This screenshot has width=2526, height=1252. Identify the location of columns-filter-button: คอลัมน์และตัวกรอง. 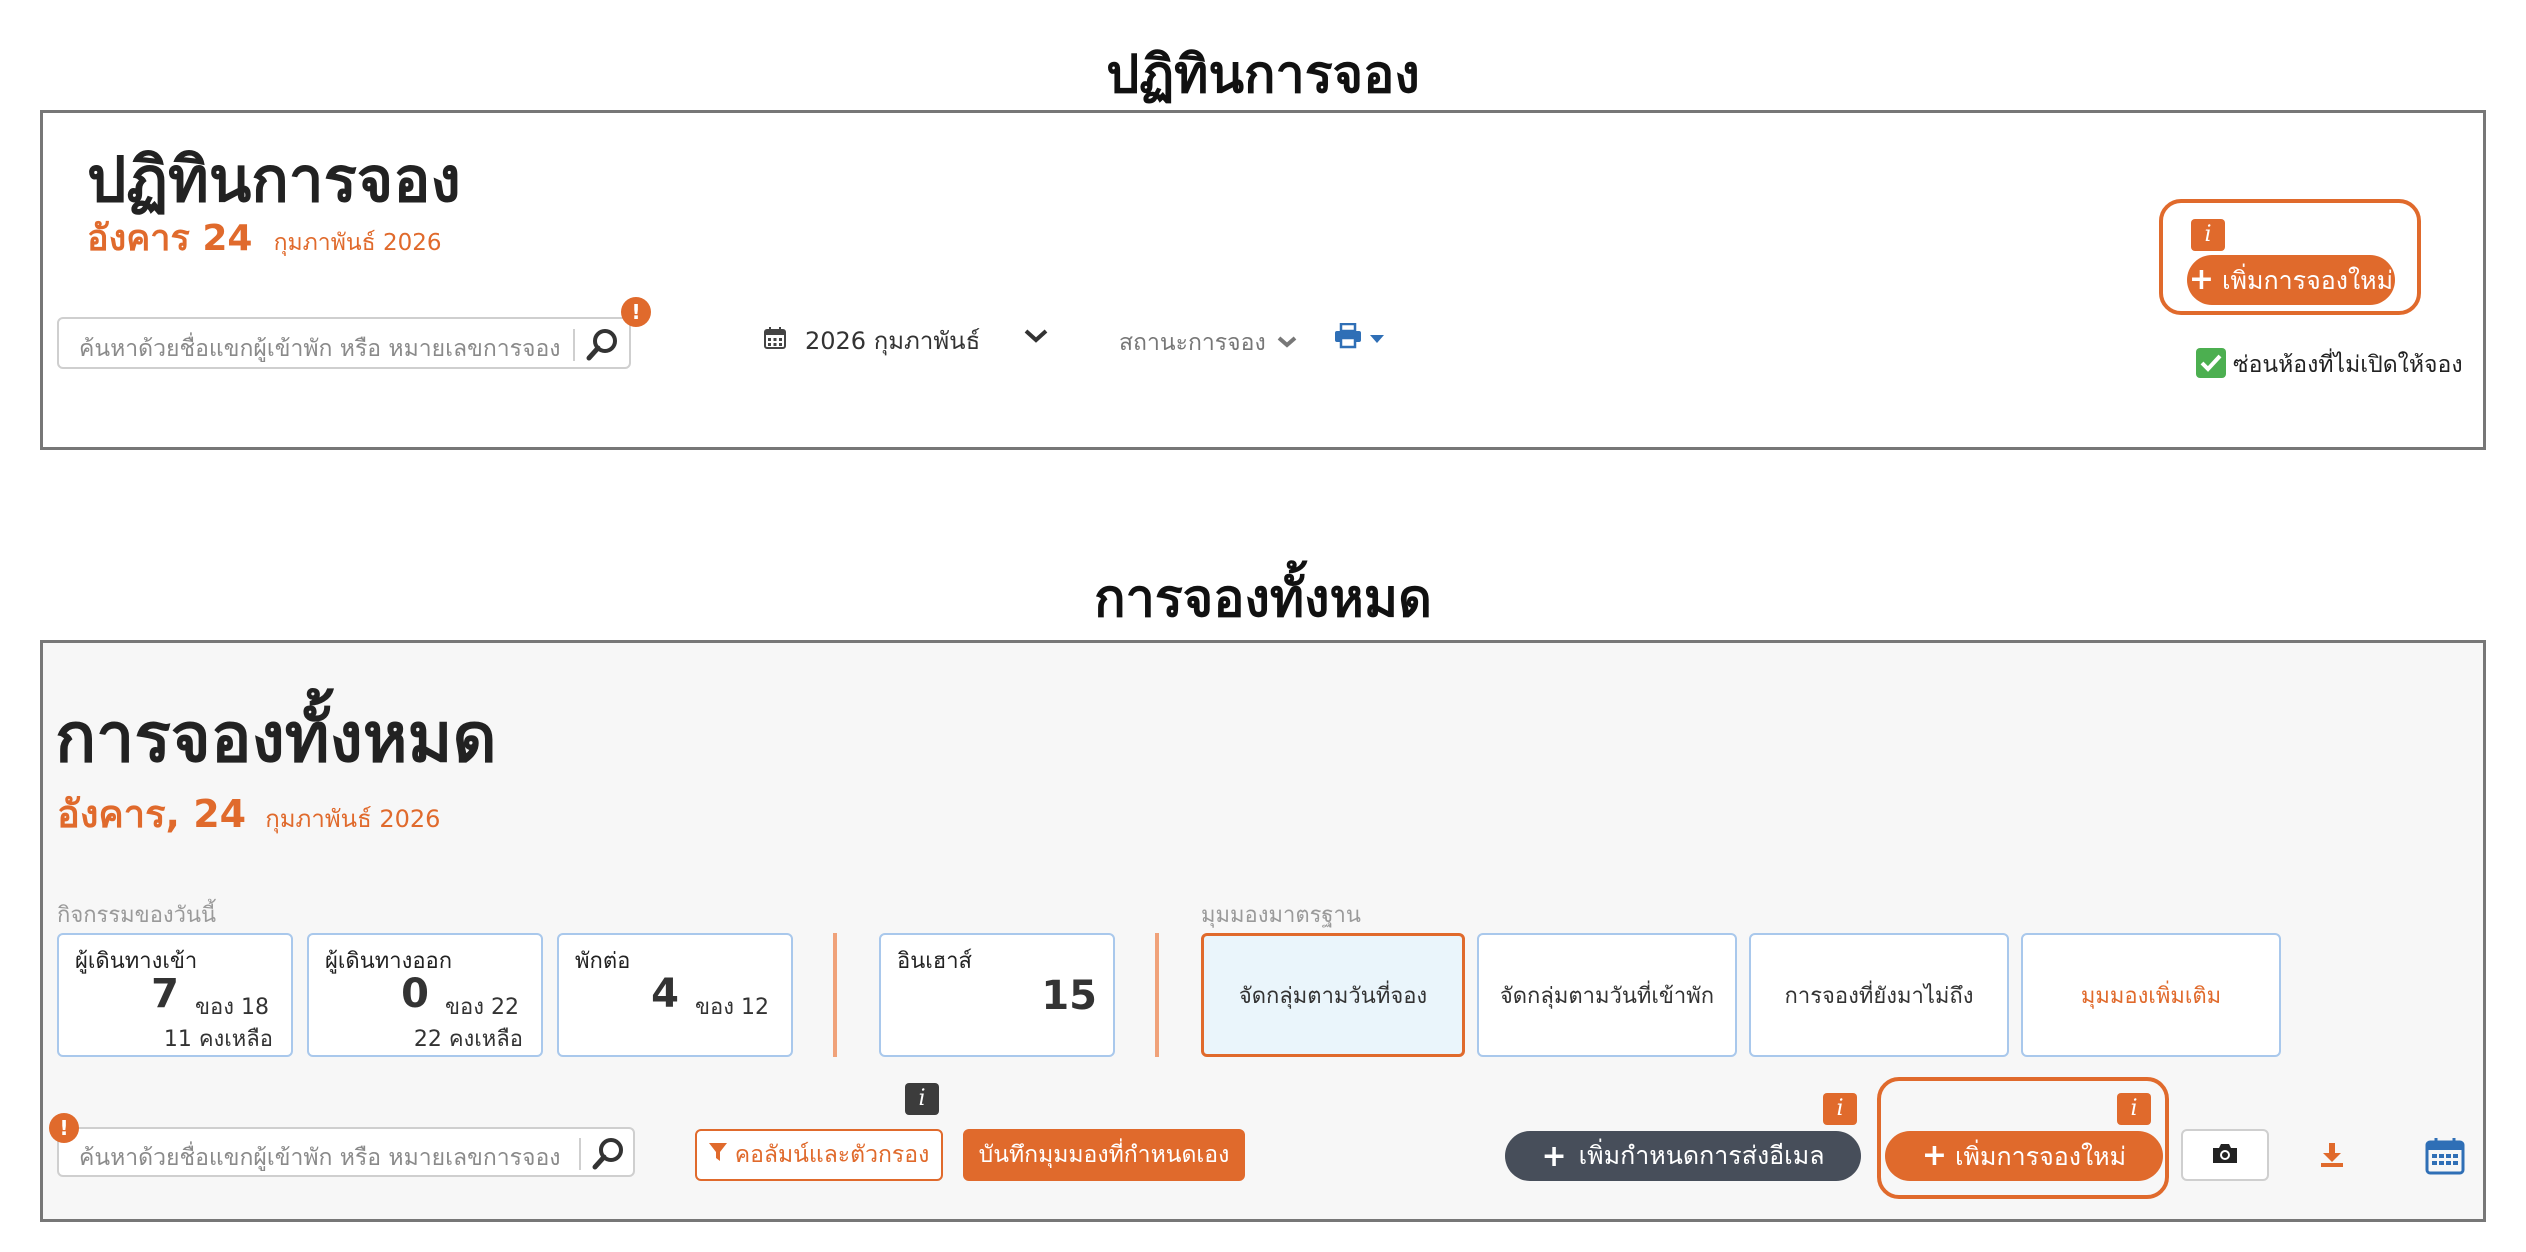
(819, 1155).